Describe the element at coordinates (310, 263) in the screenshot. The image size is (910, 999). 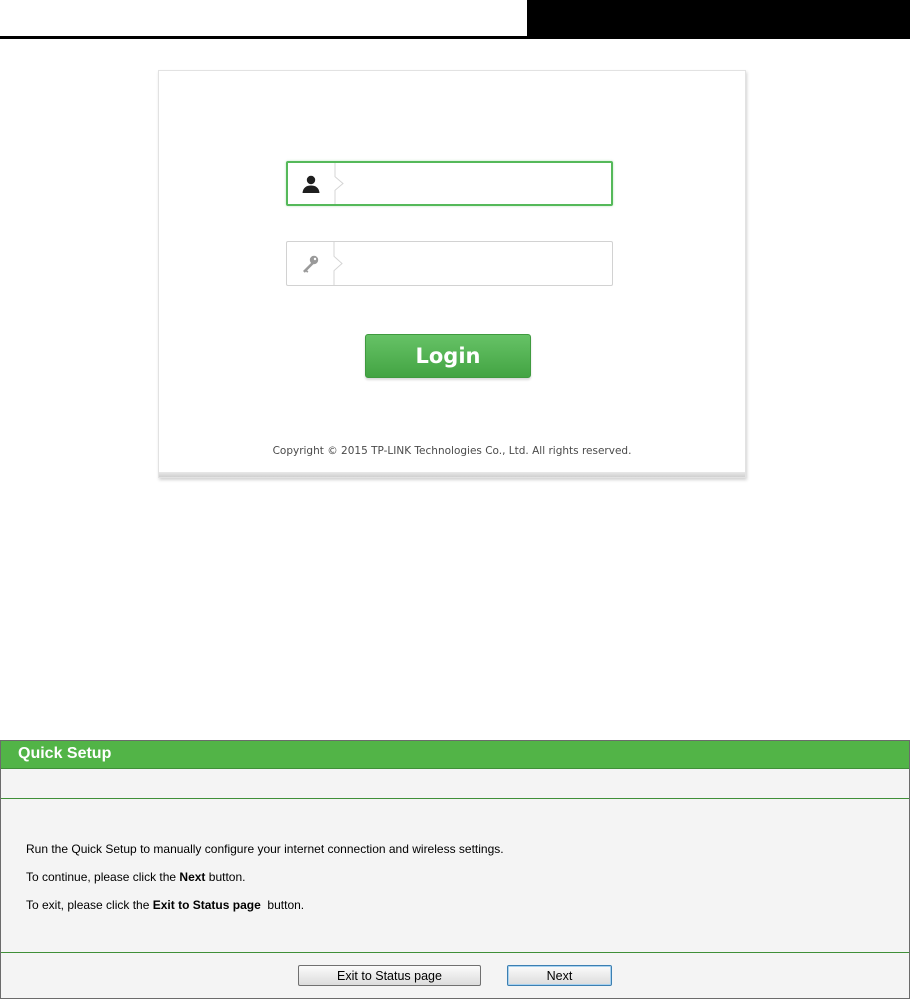
I see `key-icon` at that location.